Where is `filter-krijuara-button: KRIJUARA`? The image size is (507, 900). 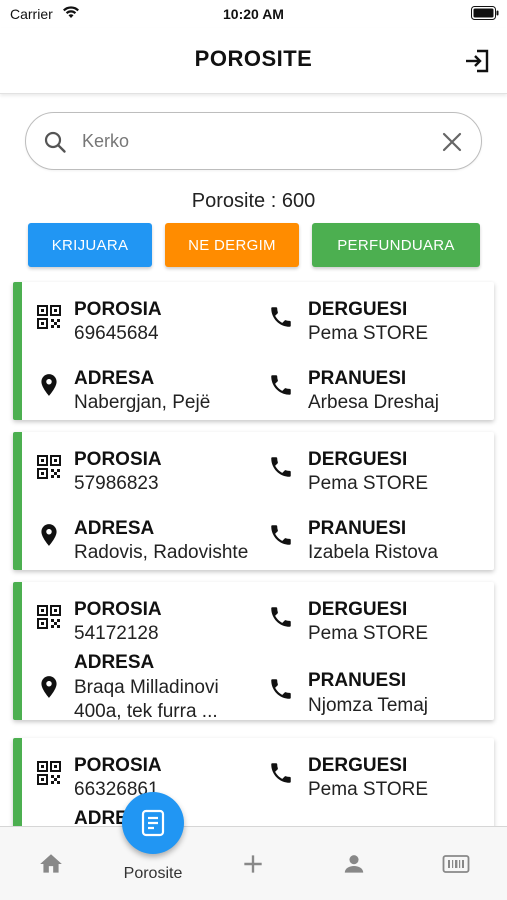
filter-krijuara-button: KRIJUARA is located at coordinates (90, 245).